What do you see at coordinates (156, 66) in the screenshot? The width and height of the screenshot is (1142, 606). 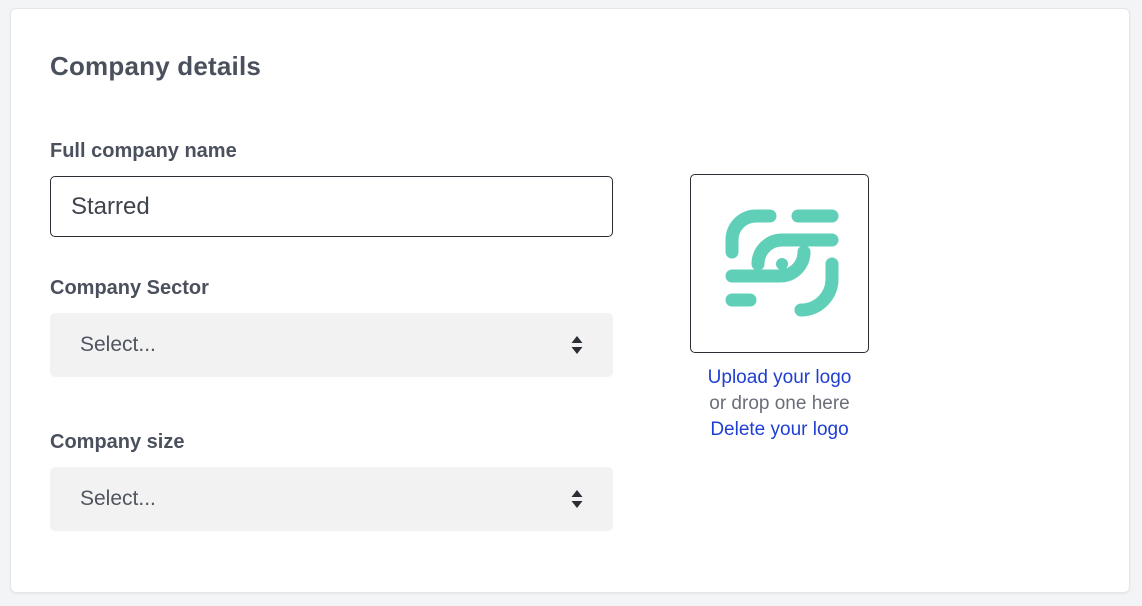 I see `page-title: Company details` at bounding box center [156, 66].